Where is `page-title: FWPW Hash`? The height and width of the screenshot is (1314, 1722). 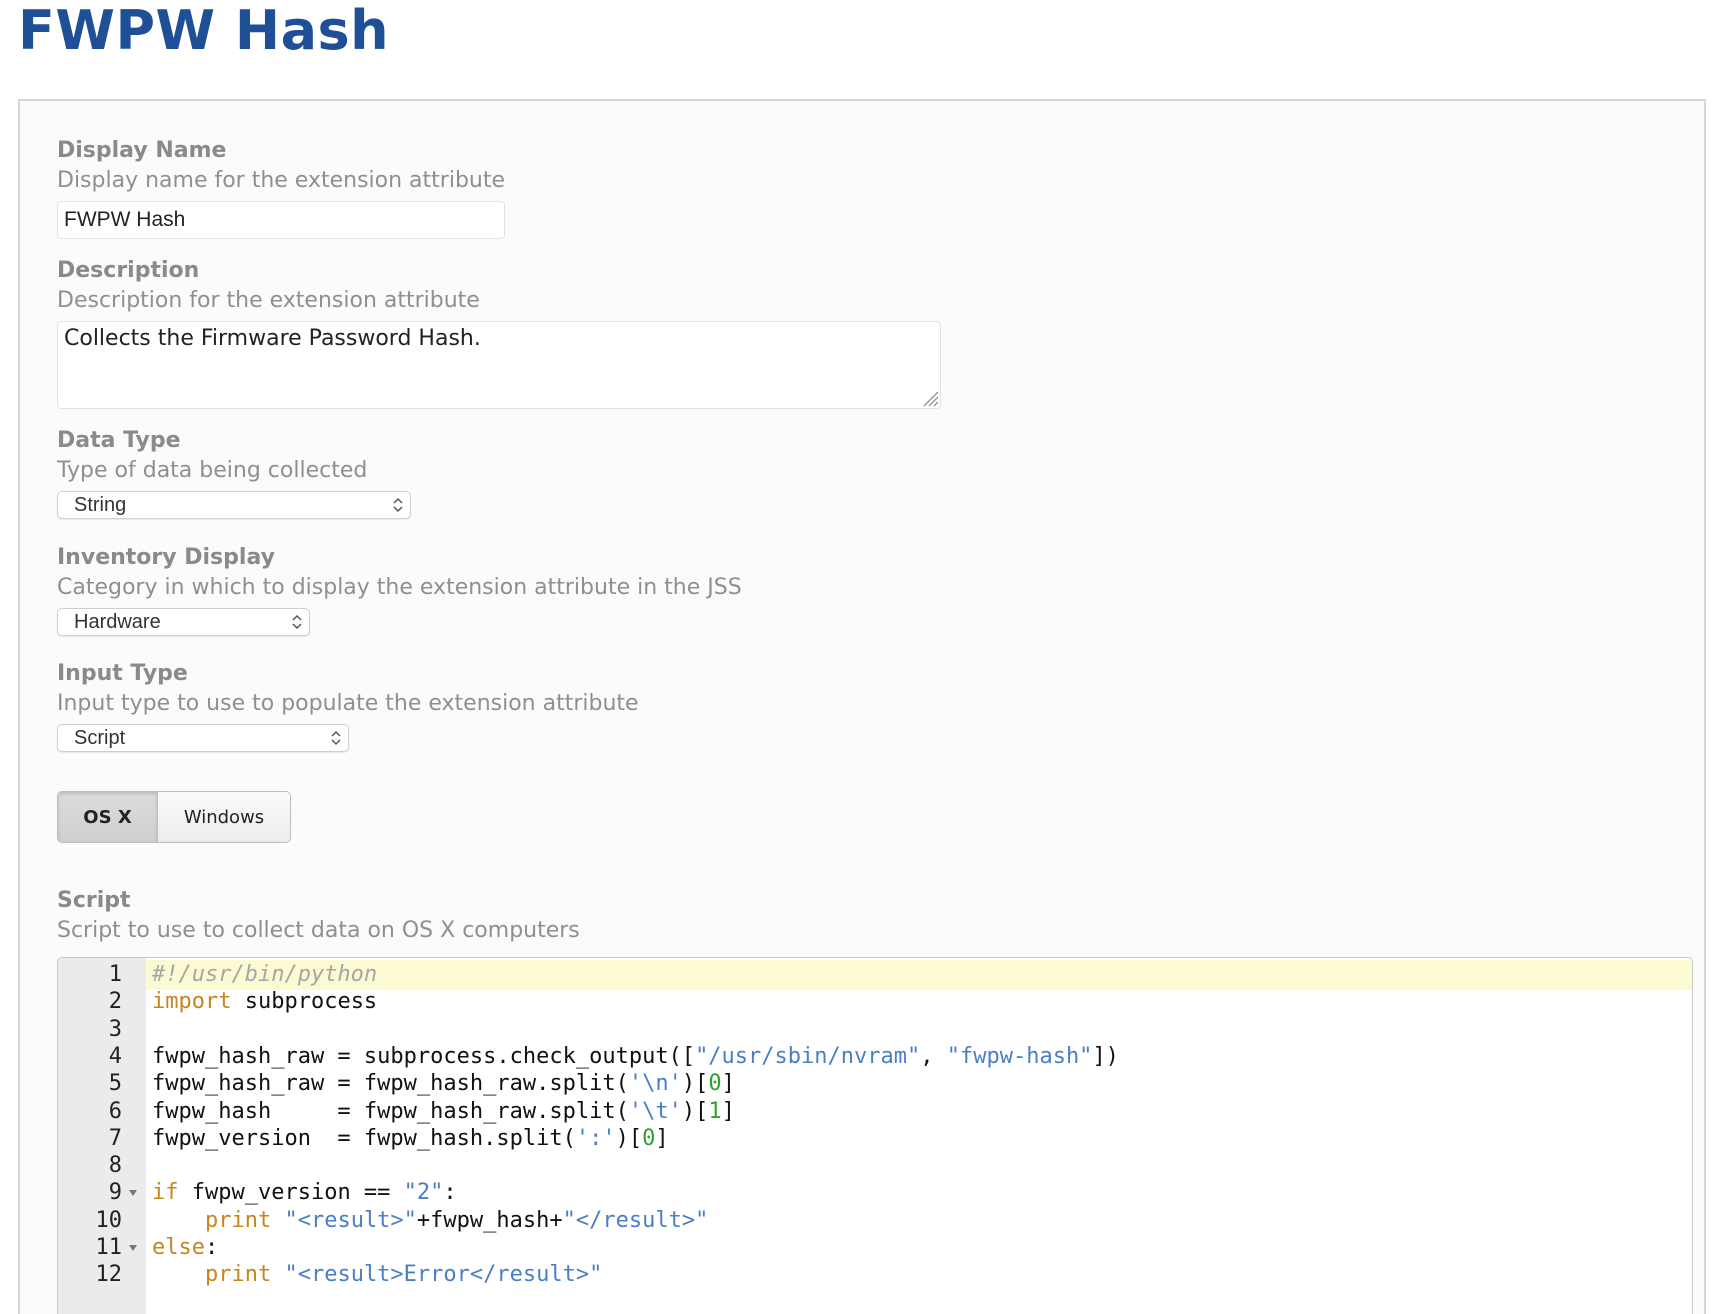
page-title: FWPW Hash is located at coordinates (204, 31).